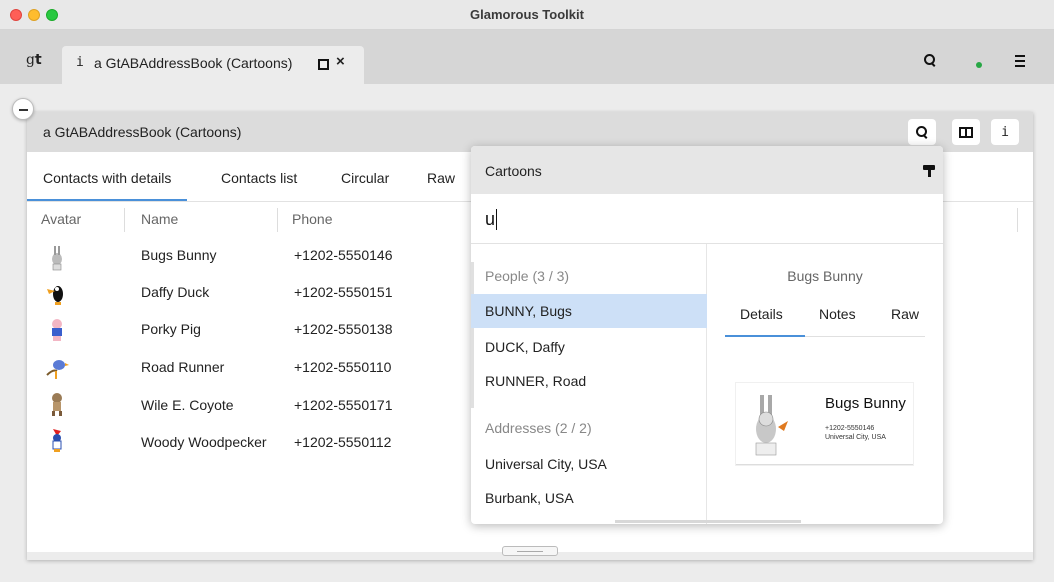  What do you see at coordinates (538, 428) in the screenshot?
I see `category-addresses: Addresses (2 / 2)` at bounding box center [538, 428].